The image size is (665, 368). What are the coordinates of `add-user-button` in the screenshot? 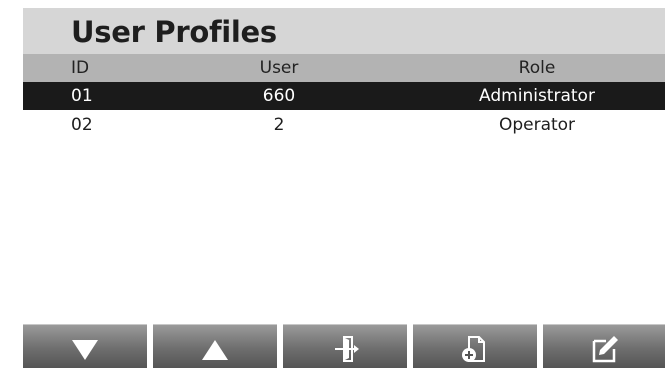 It's located at (475, 346).